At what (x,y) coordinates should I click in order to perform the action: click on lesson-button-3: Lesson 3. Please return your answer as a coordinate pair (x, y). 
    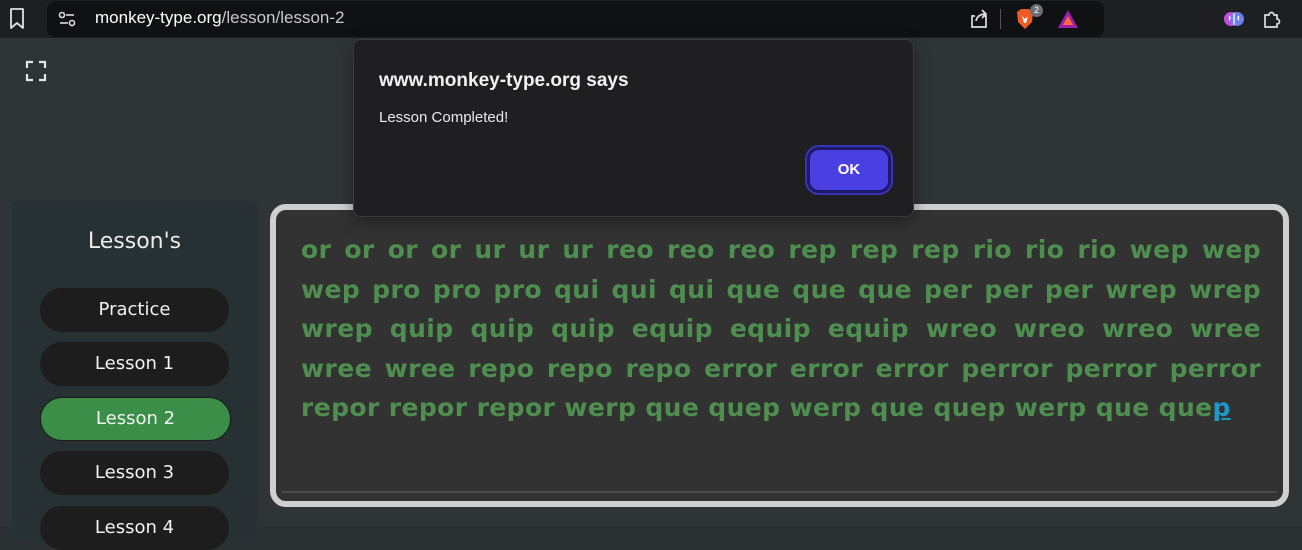
    Looking at the image, I should click on (134, 473).